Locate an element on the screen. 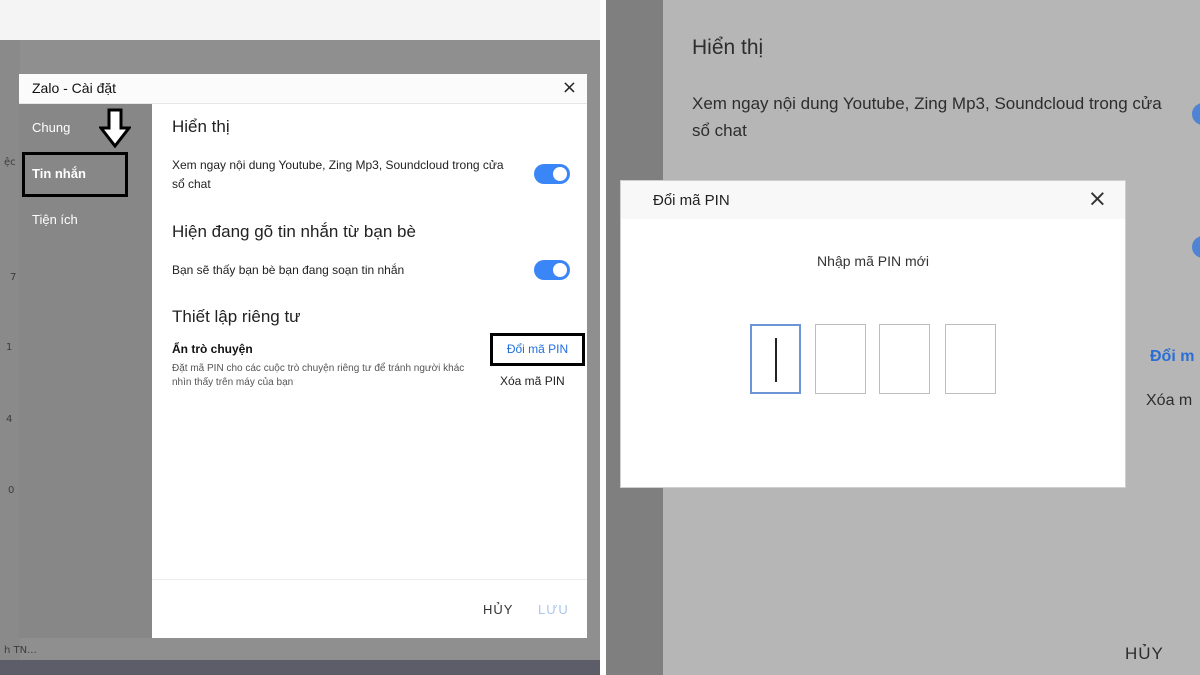 This screenshot has width=1200, height=675. media-preview-toggle is located at coordinates (552, 174).